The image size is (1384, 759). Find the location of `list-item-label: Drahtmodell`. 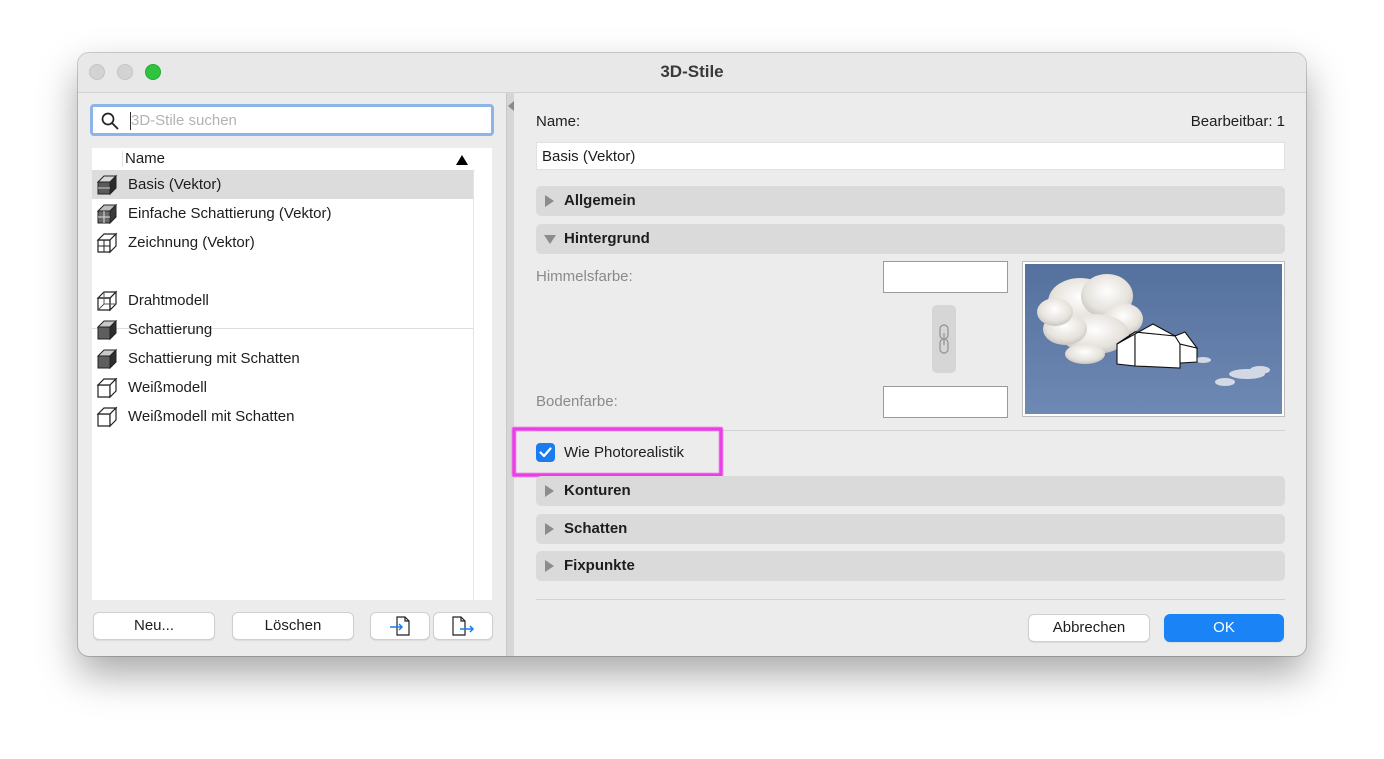

list-item-label: Drahtmodell is located at coordinates (168, 300).